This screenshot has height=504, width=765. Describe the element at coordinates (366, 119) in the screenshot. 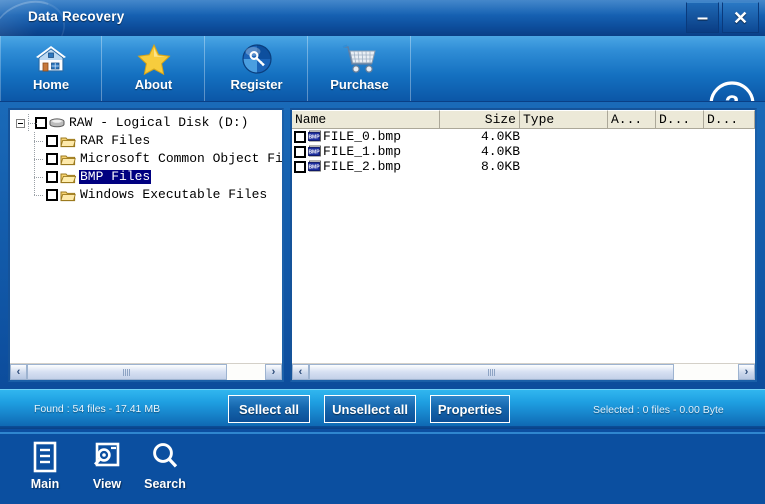

I see `column-header-name: Name` at that location.